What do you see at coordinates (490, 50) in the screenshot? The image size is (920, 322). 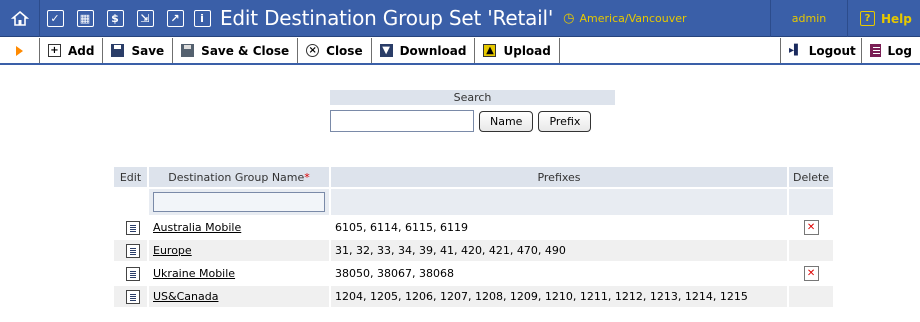 I see `upload-icon: ▲` at bounding box center [490, 50].